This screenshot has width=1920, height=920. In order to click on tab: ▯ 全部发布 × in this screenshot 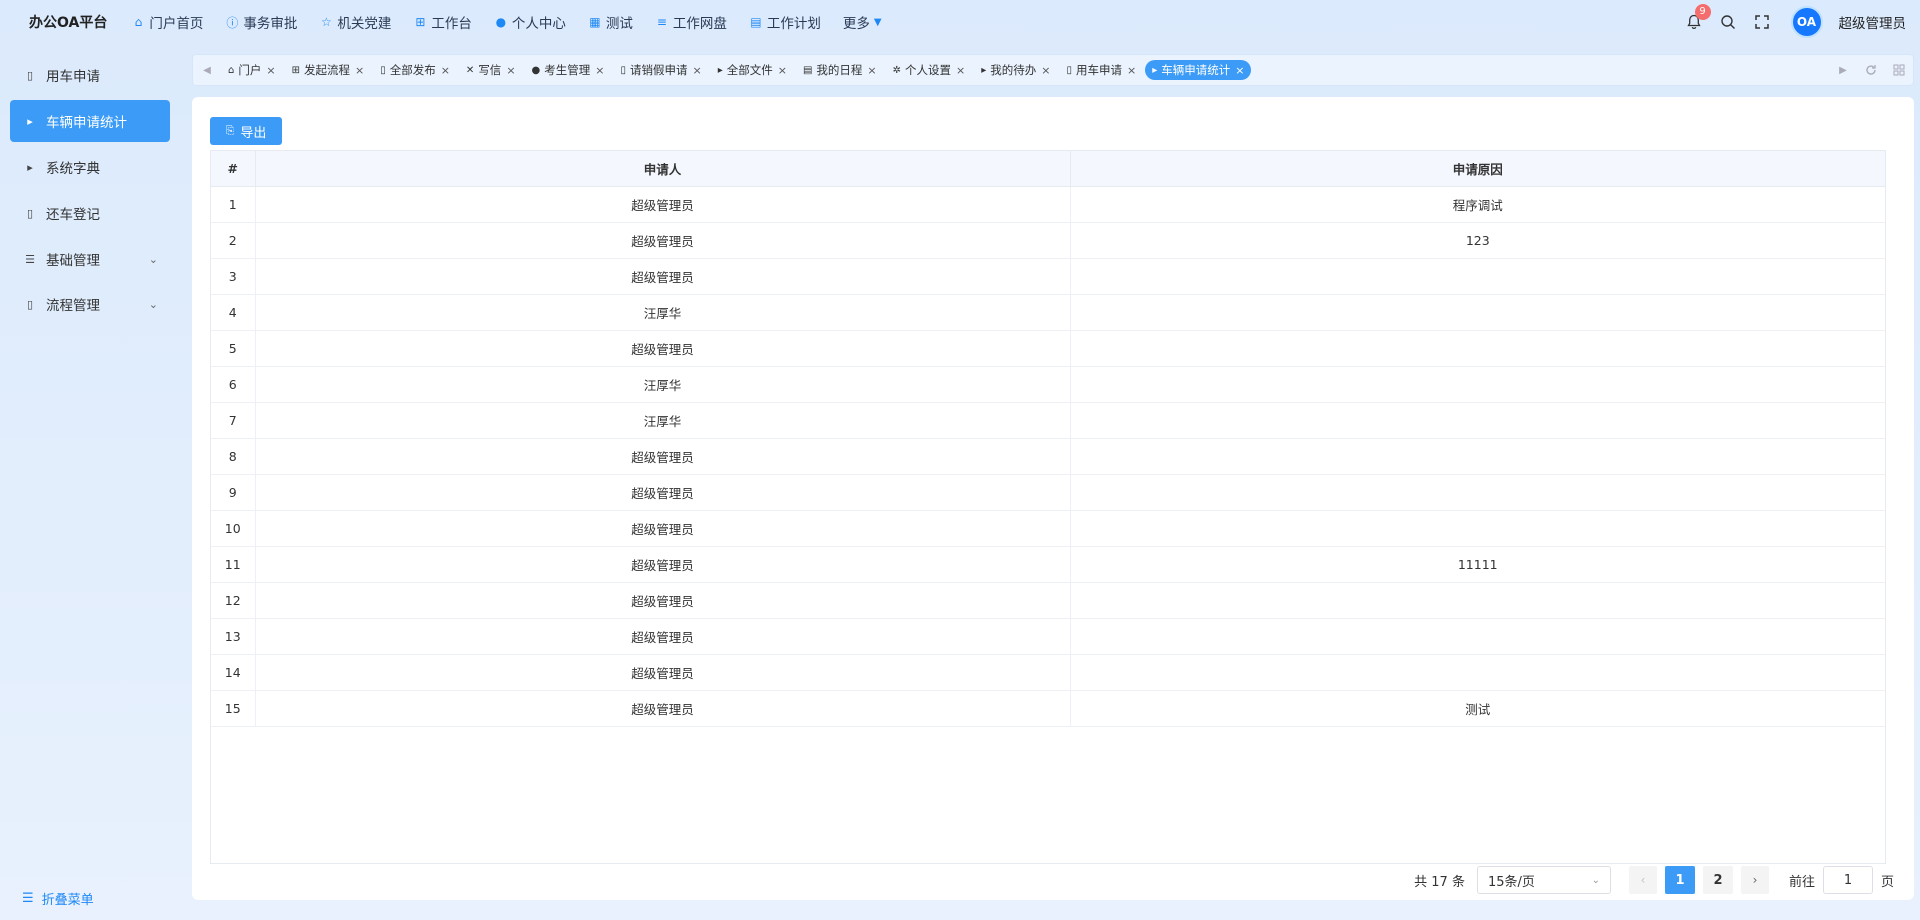, I will do `click(415, 70)`.